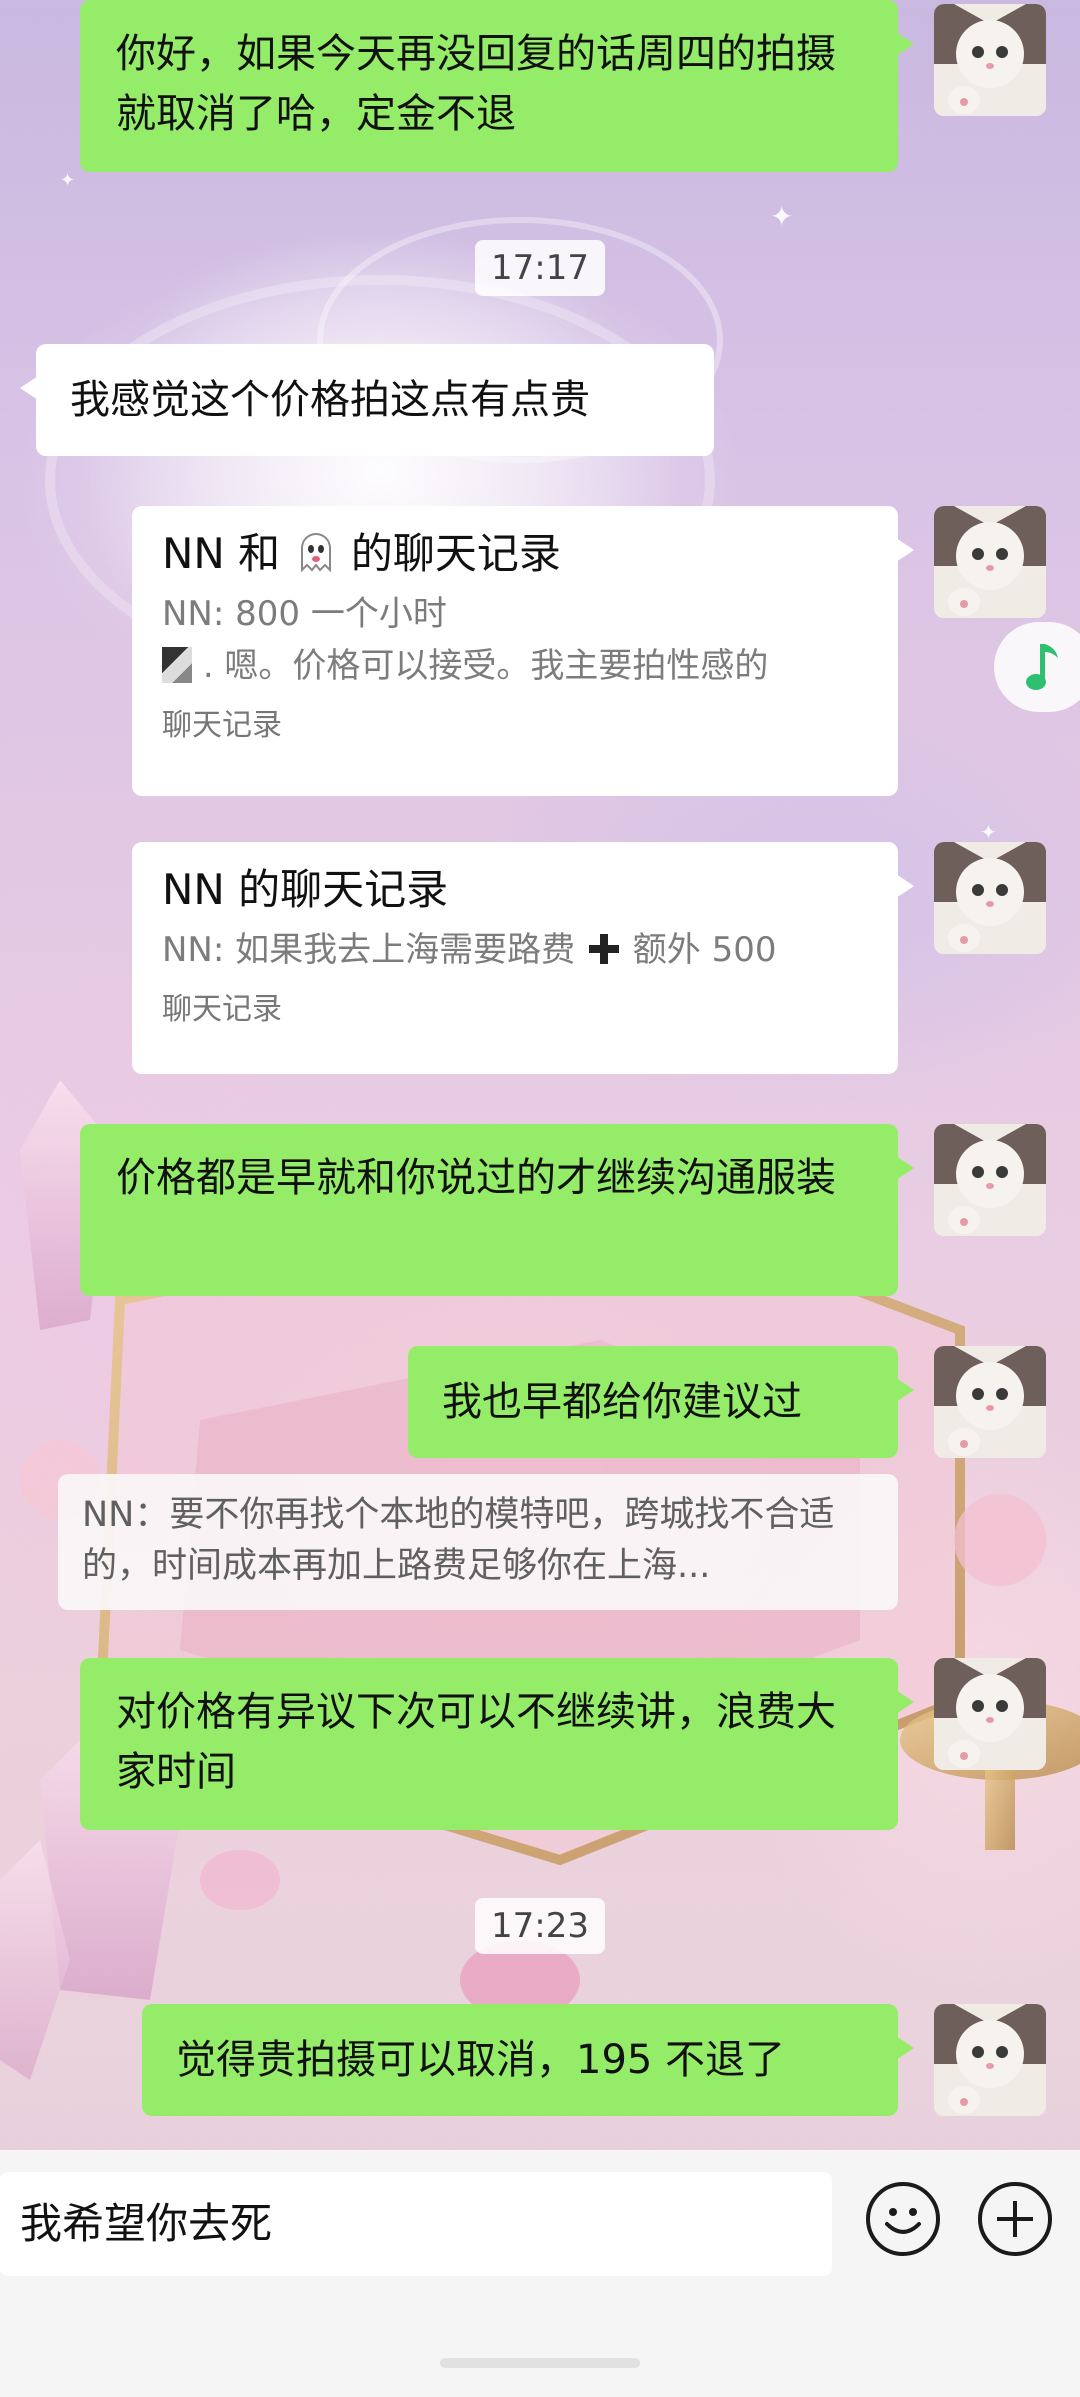 Image resolution: width=1080 pixels, height=2397 pixels. What do you see at coordinates (1042, 667) in the screenshot?
I see `music-note-icon` at bounding box center [1042, 667].